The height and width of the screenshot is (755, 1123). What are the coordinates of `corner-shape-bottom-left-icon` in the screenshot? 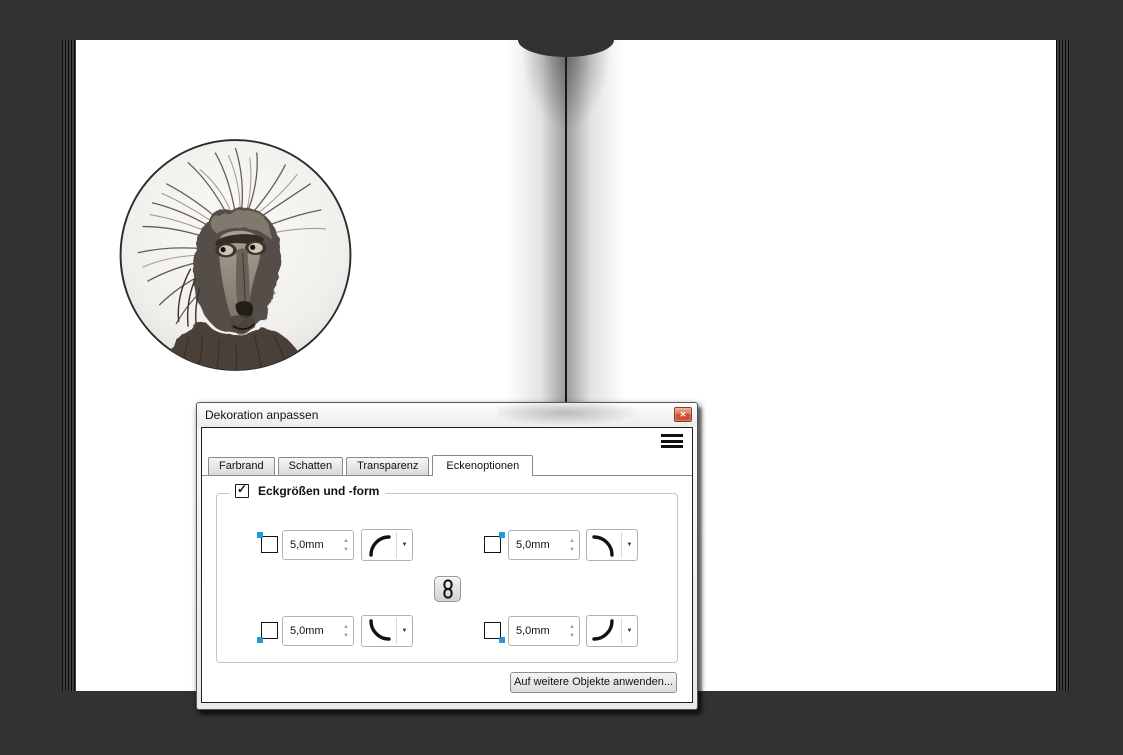 It's located at (379, 631).